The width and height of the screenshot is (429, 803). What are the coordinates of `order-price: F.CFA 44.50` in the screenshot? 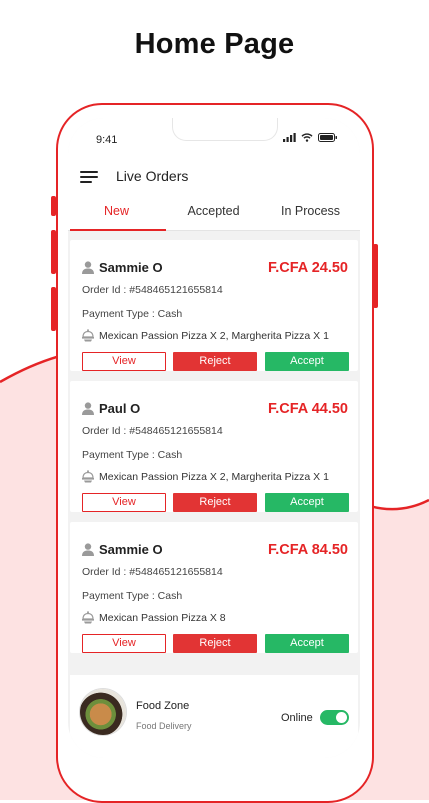 It's located at (307, 409).